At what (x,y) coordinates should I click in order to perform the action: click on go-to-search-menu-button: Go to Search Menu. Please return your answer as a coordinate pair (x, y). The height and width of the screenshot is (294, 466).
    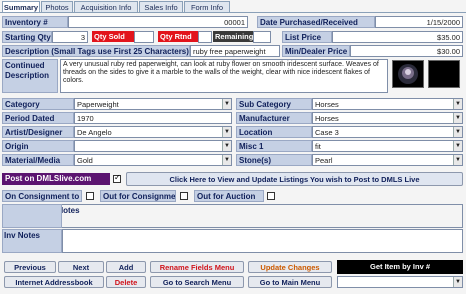
    Looking at the image, I should click on (197, 282).